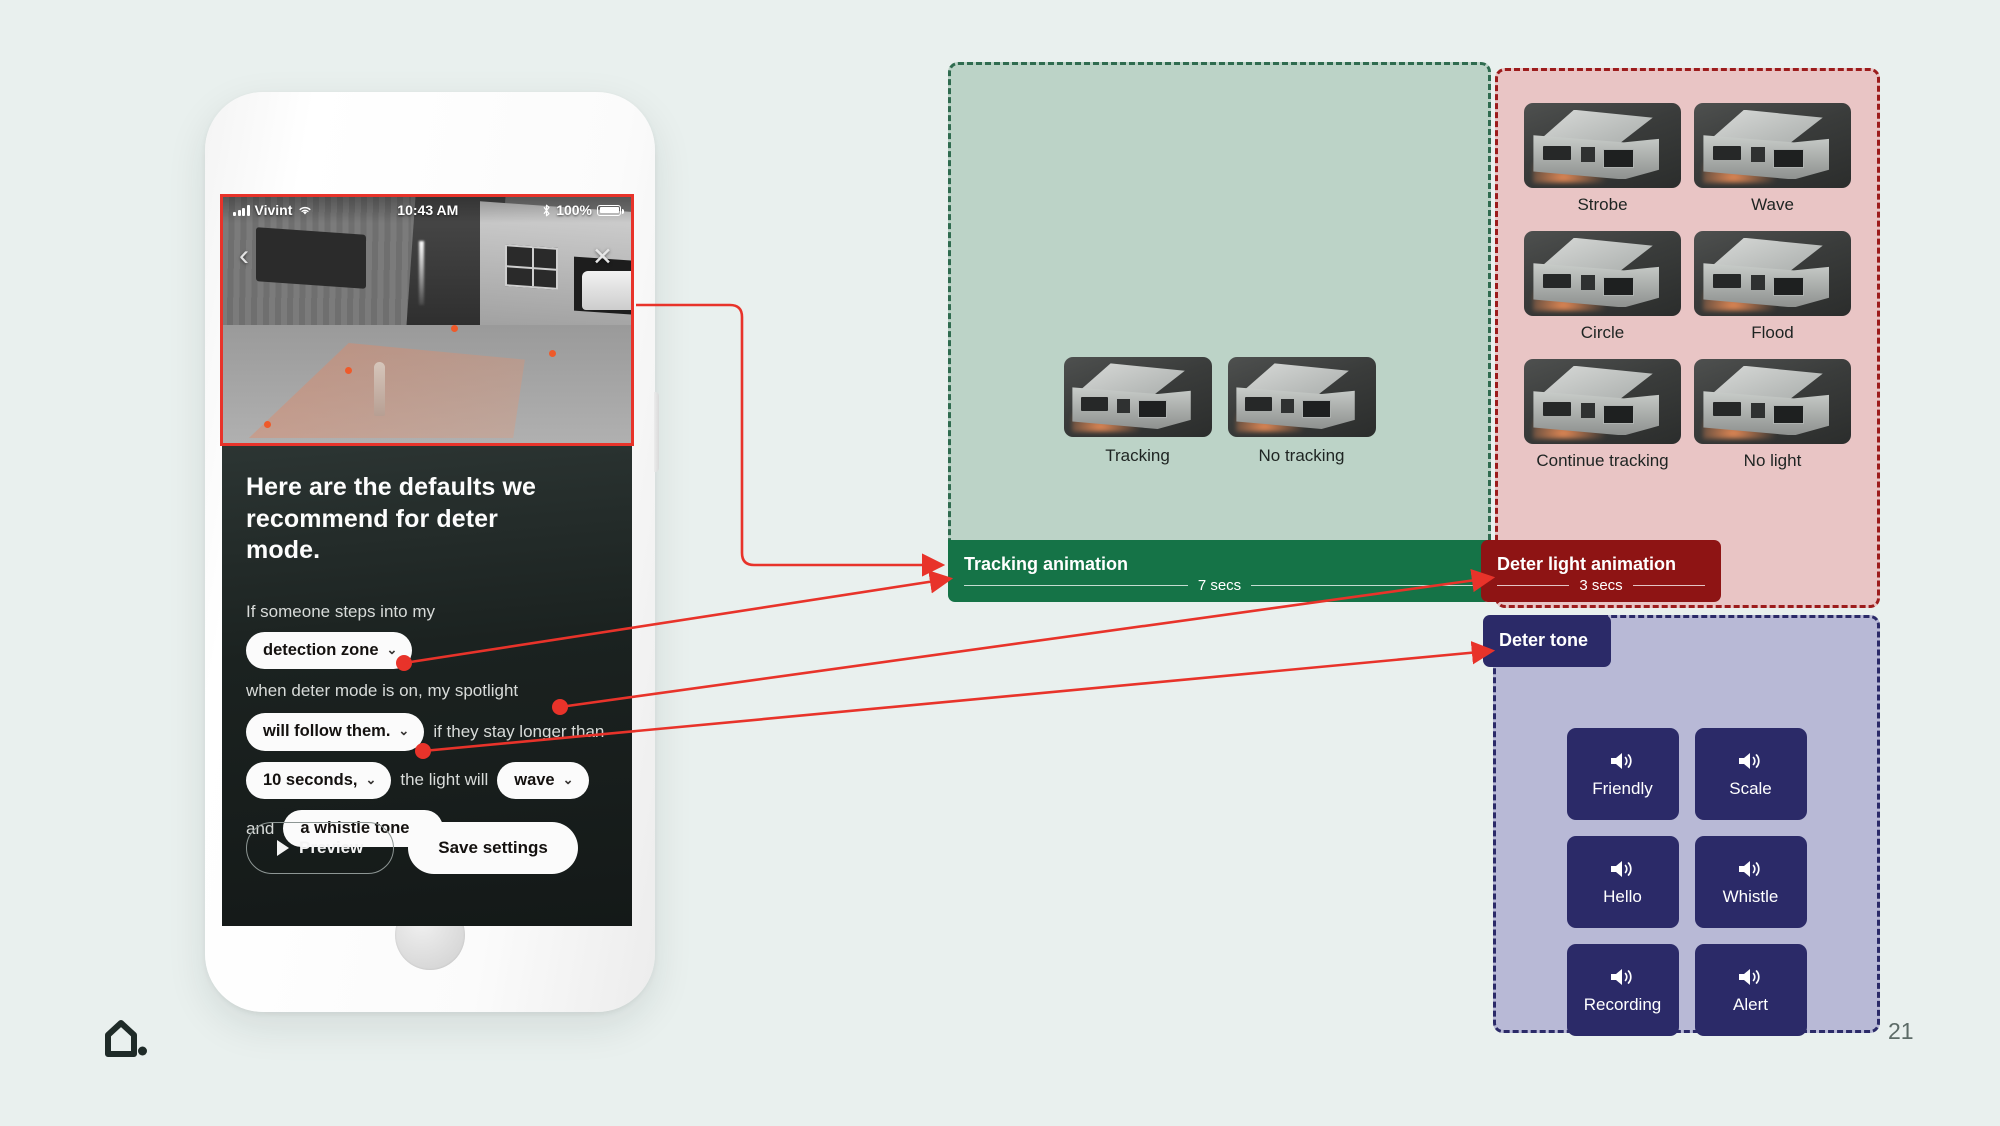  What do you see at coordinates (1772, 287) in the screenshot?
I see `deter-light-option-flood: Flood` at bounding box center [1772, 287].